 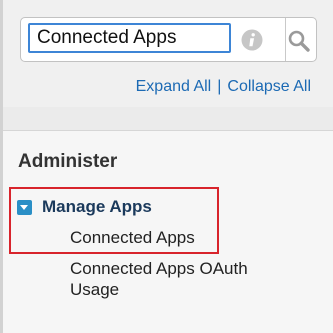 I want to click on nav-group-label: Manage Apps, so click(x=97, y=206).